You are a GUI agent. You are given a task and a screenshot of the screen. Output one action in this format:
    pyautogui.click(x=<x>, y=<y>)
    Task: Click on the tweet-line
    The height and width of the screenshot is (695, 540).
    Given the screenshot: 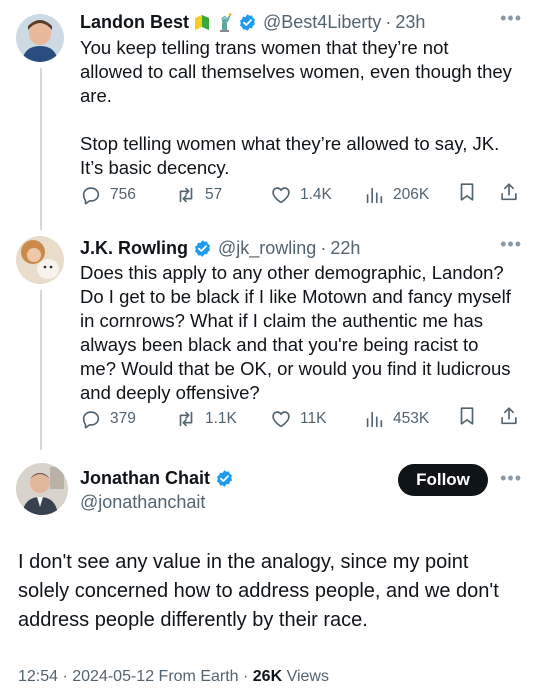 What is the action you would take?
    pyautogui.click(x=300, y=120)
    